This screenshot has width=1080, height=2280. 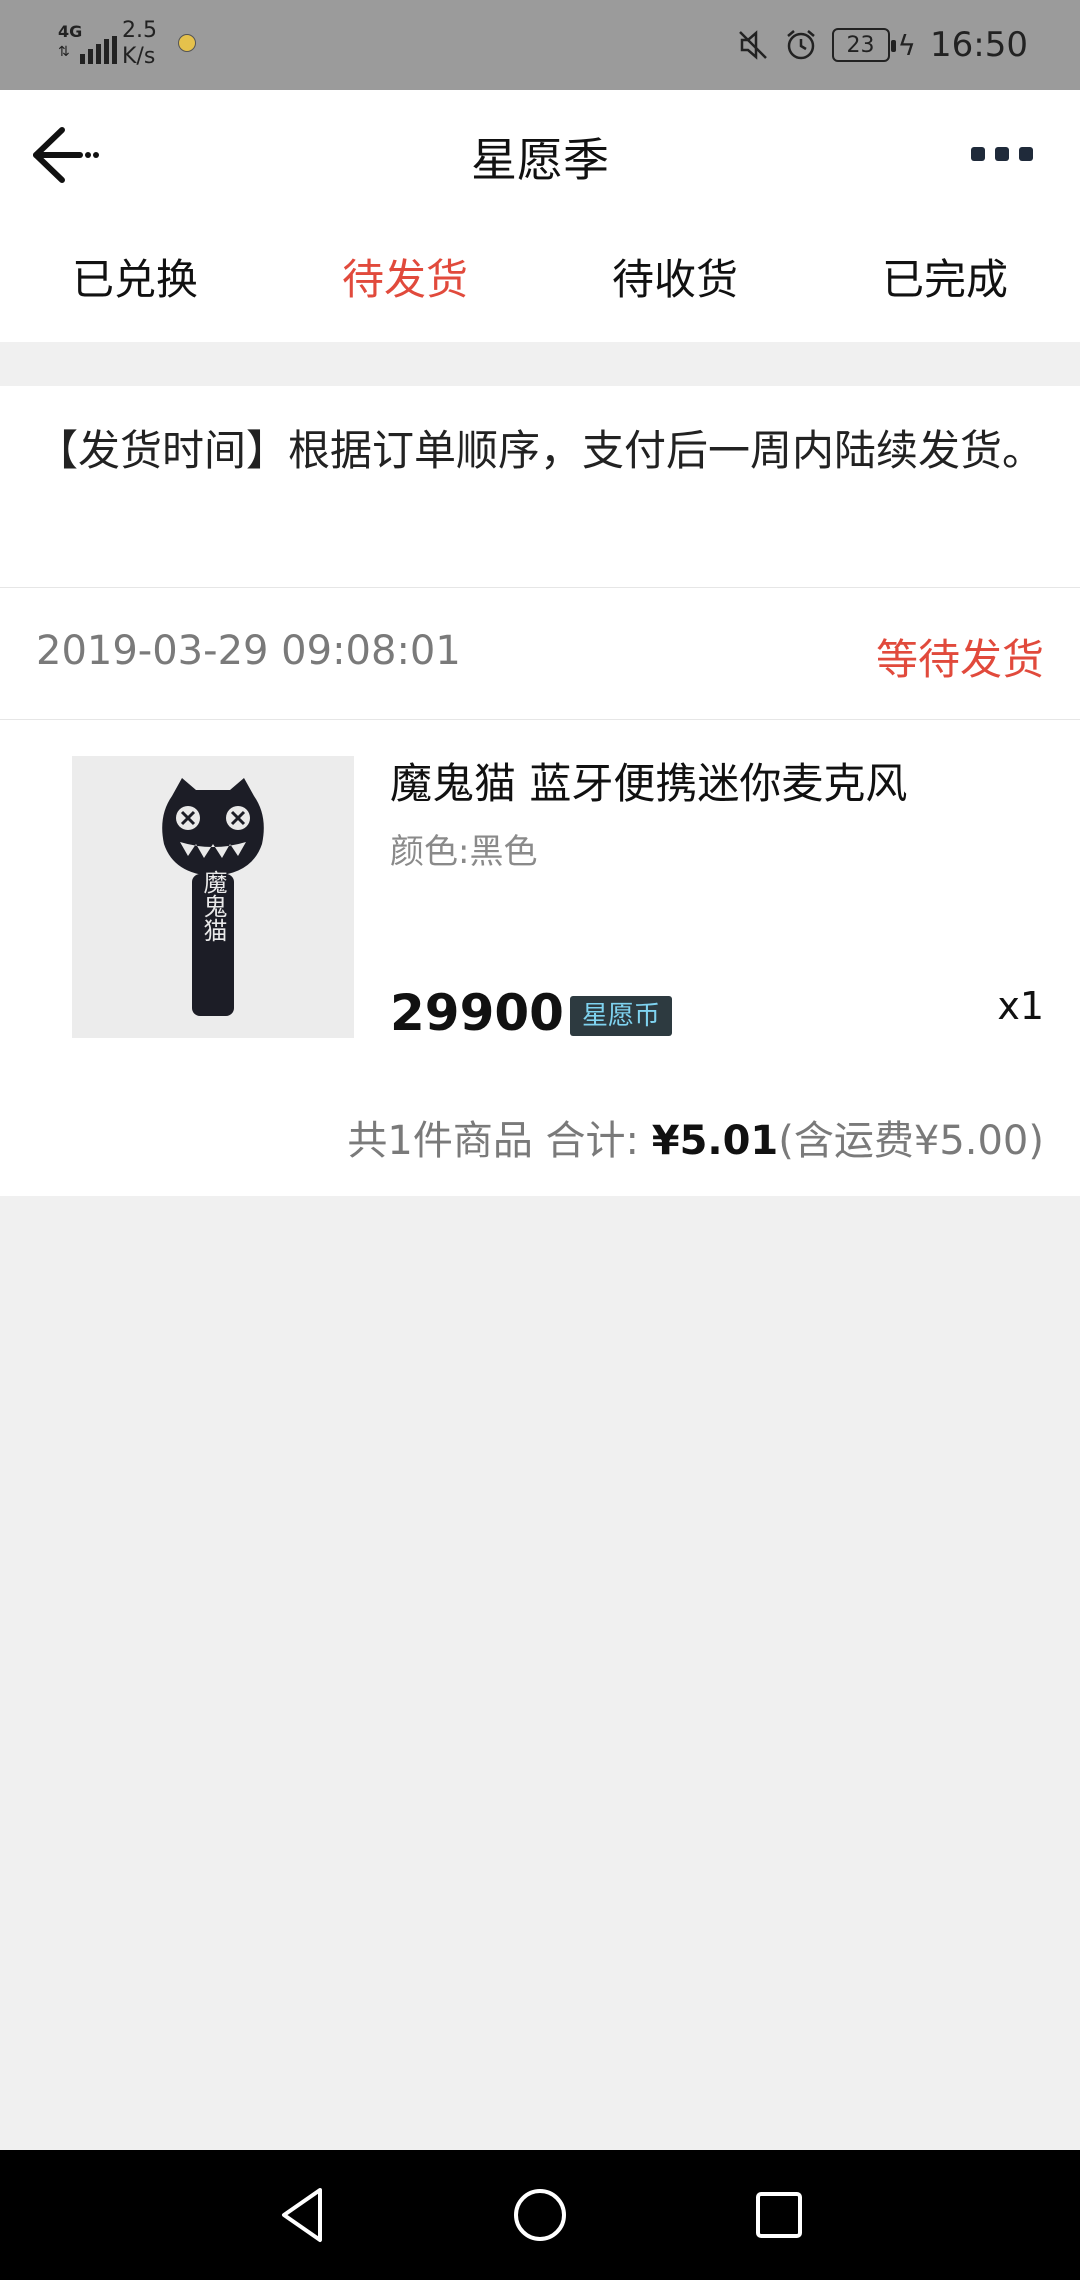 I want to click on signal-bars-icon, so click(x=98, y=50).